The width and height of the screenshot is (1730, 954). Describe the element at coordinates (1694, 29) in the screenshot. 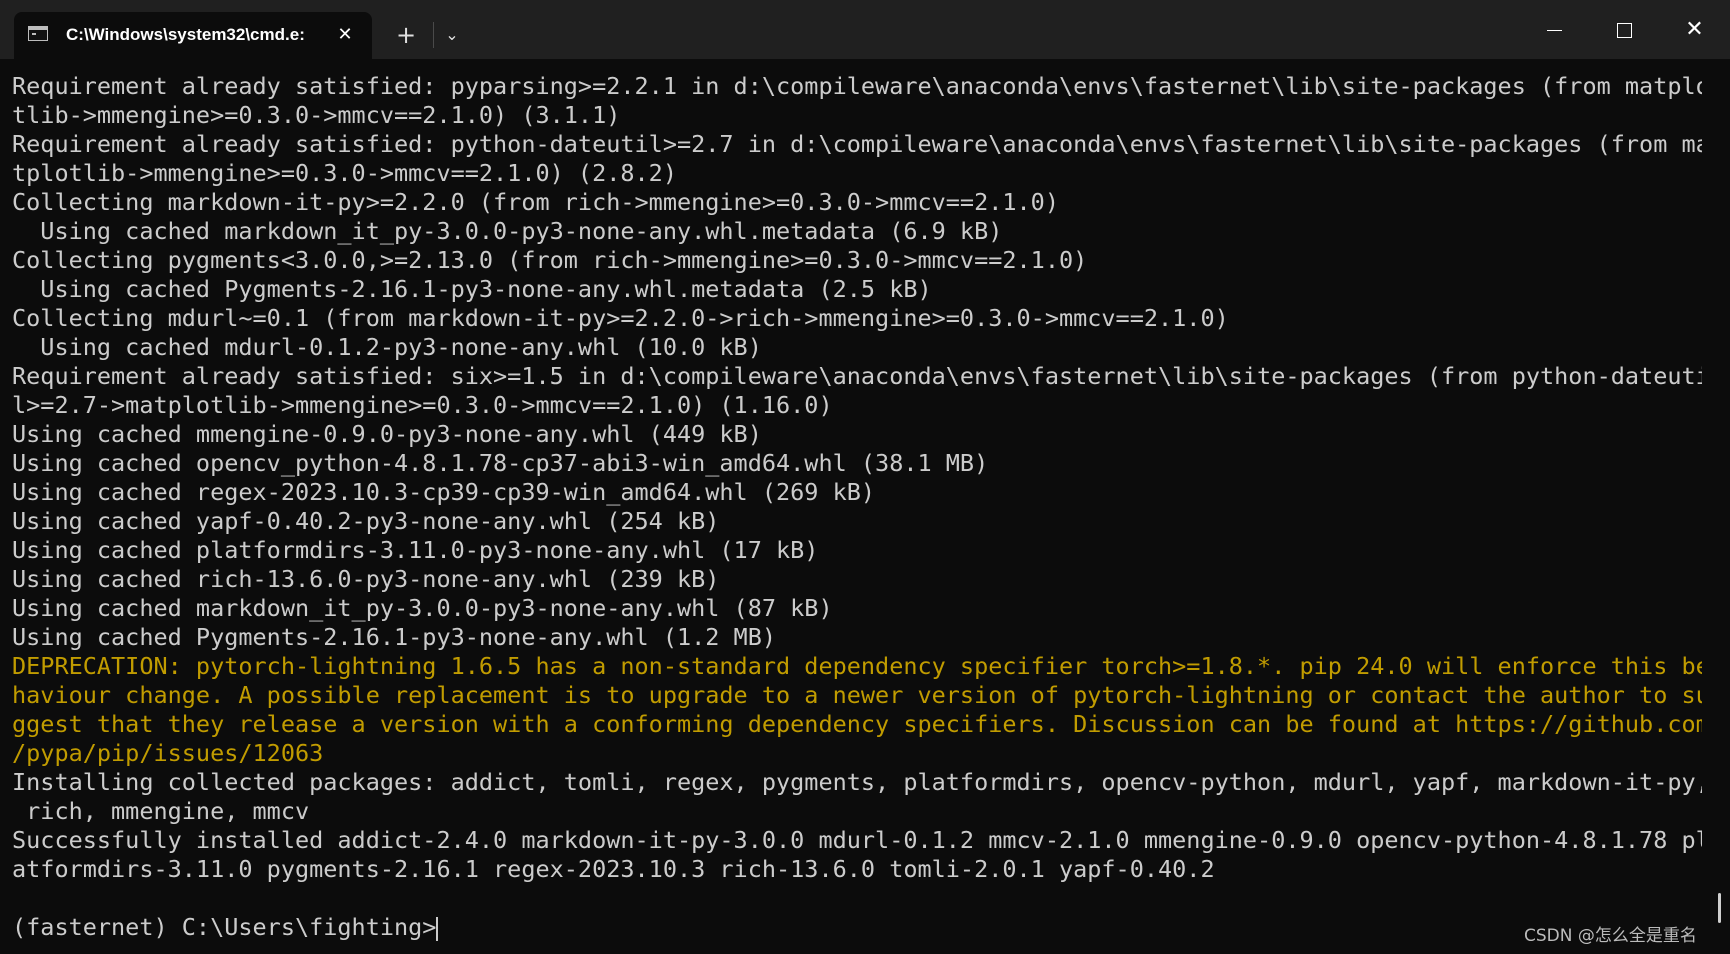

I see `close-window-button: ✕` at that location.